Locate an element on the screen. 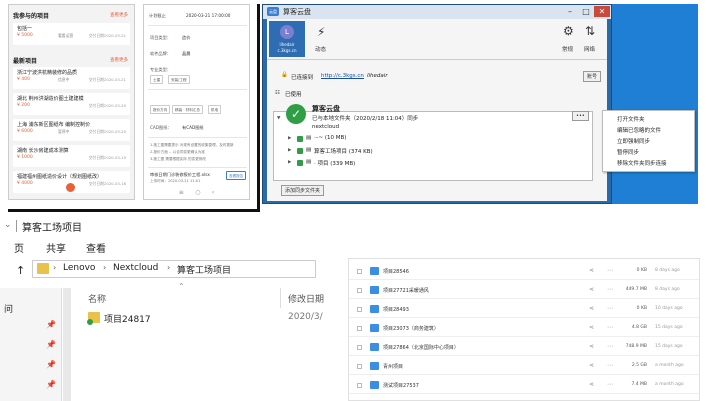 Image resolution: width=707 pixels, height=401 pixels. tag: 精装 · 材料汇总 is located at coordinates (187, 109).